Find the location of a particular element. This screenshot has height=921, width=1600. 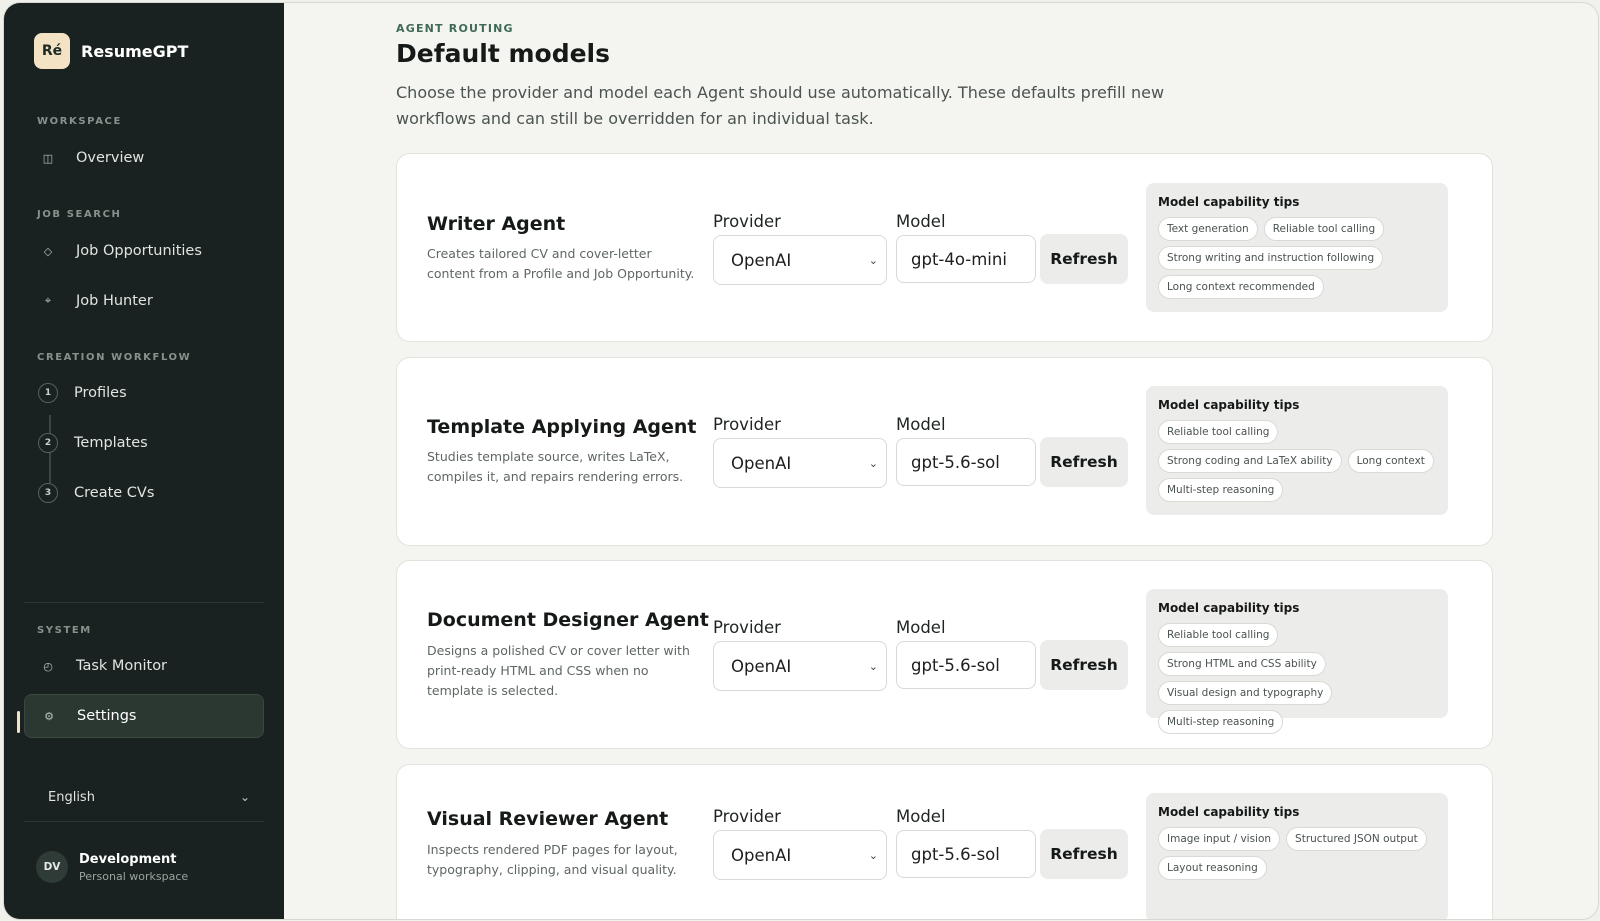

sidebar-item-overview: ◫ Overview is located at coordinates (144, 158).